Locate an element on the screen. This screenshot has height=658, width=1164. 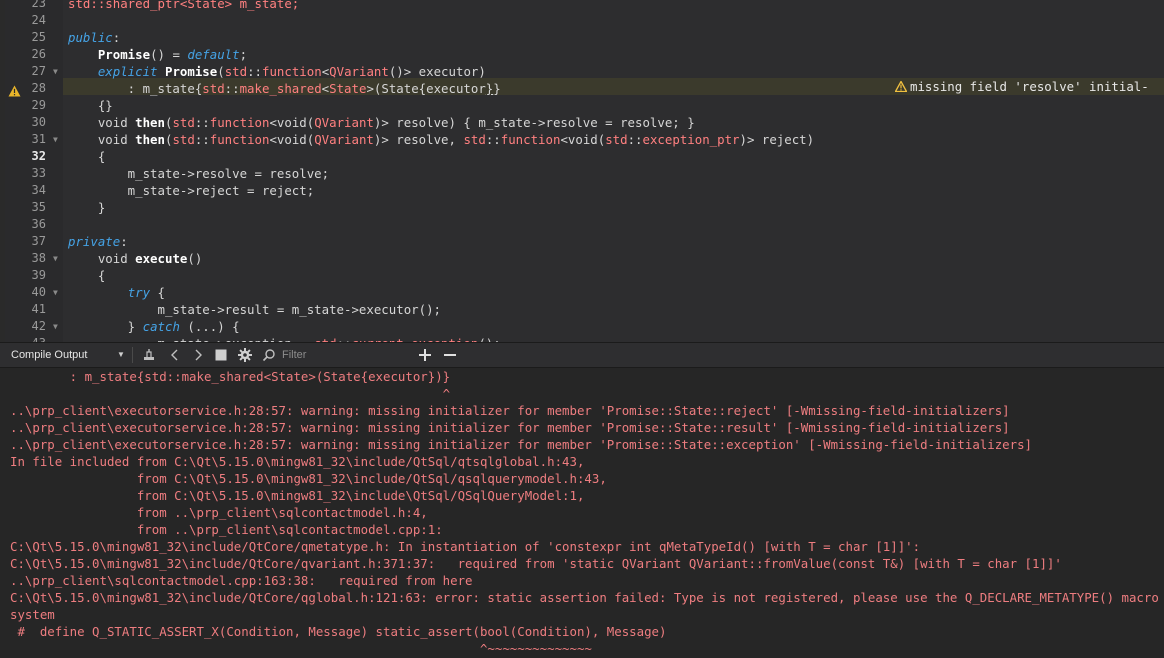
output-line: ^~~~~~~~~~~~~~~ is located at coordinates (301, 648).